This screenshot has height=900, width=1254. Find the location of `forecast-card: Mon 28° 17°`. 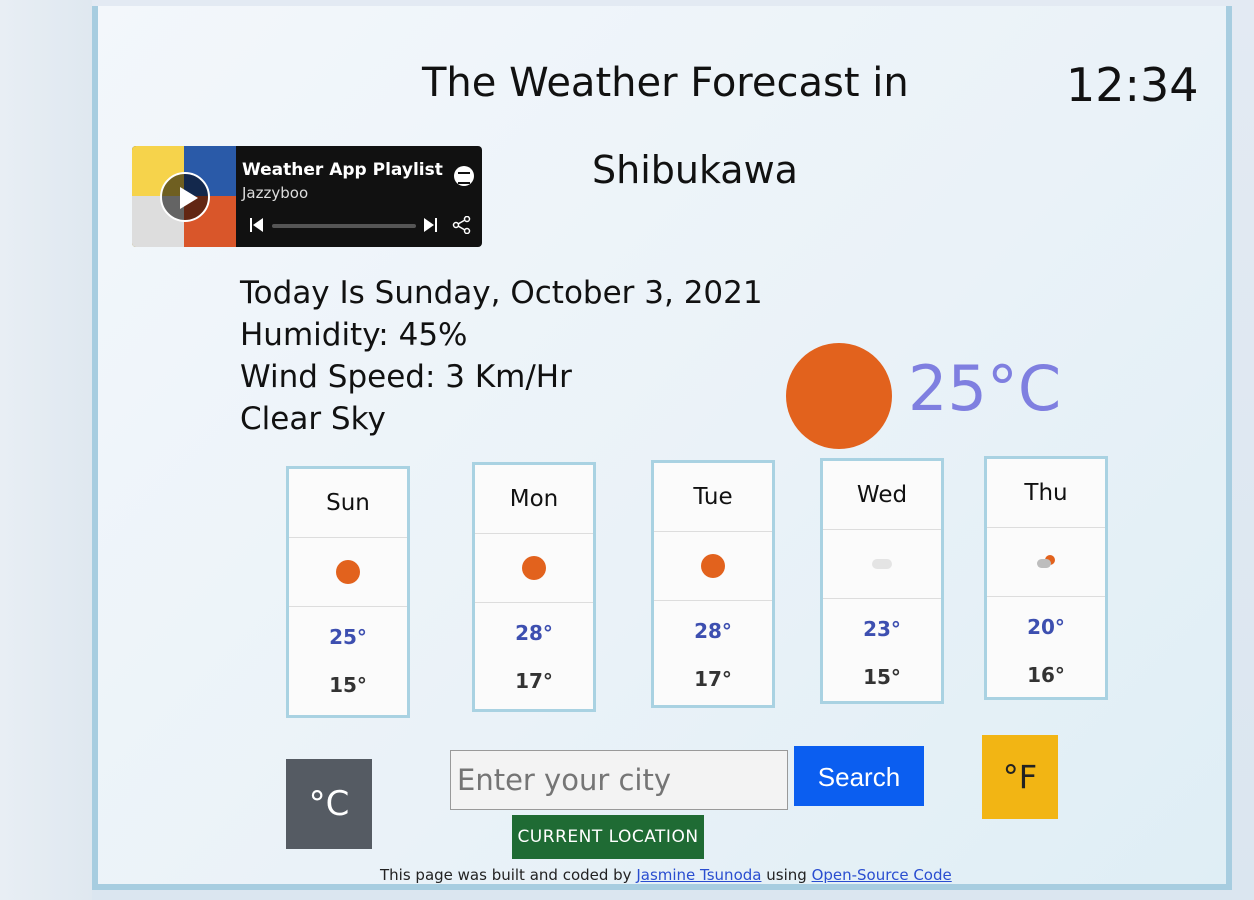

forecast-card: Mon 28° 17° is located at coordinates (534, 587).